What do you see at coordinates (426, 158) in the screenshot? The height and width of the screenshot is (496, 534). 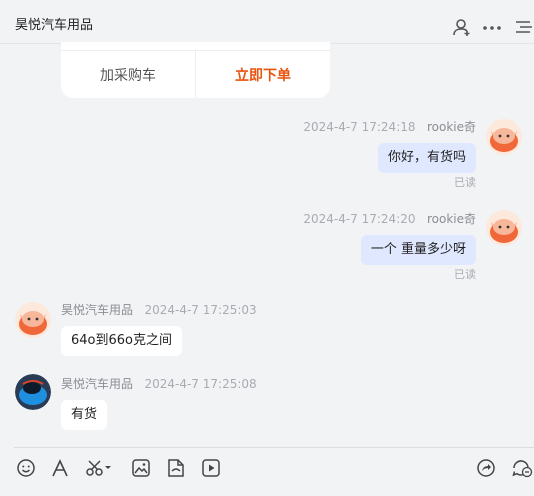 I see `message-bubble: 你好，有货吗` at bounding box center [426, 158].